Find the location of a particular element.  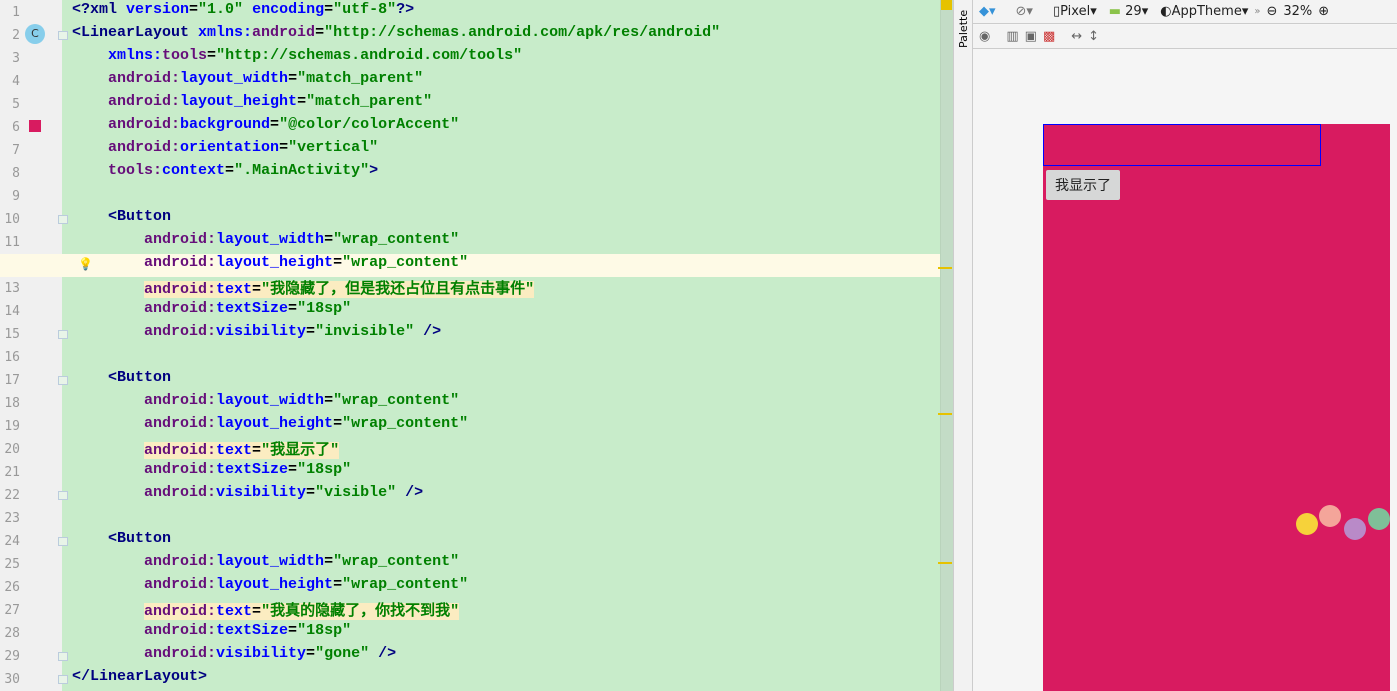

line-number: 25 is located at coordinates (12, 564).